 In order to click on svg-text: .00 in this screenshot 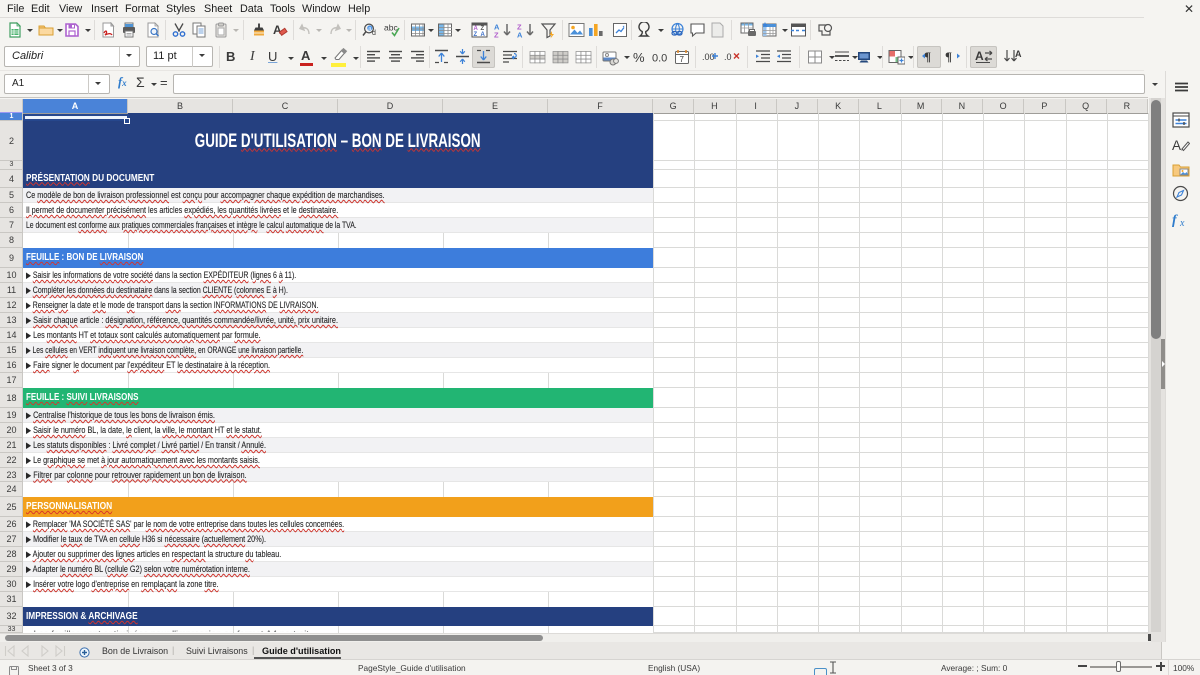, I will do `click(708, 57)`.